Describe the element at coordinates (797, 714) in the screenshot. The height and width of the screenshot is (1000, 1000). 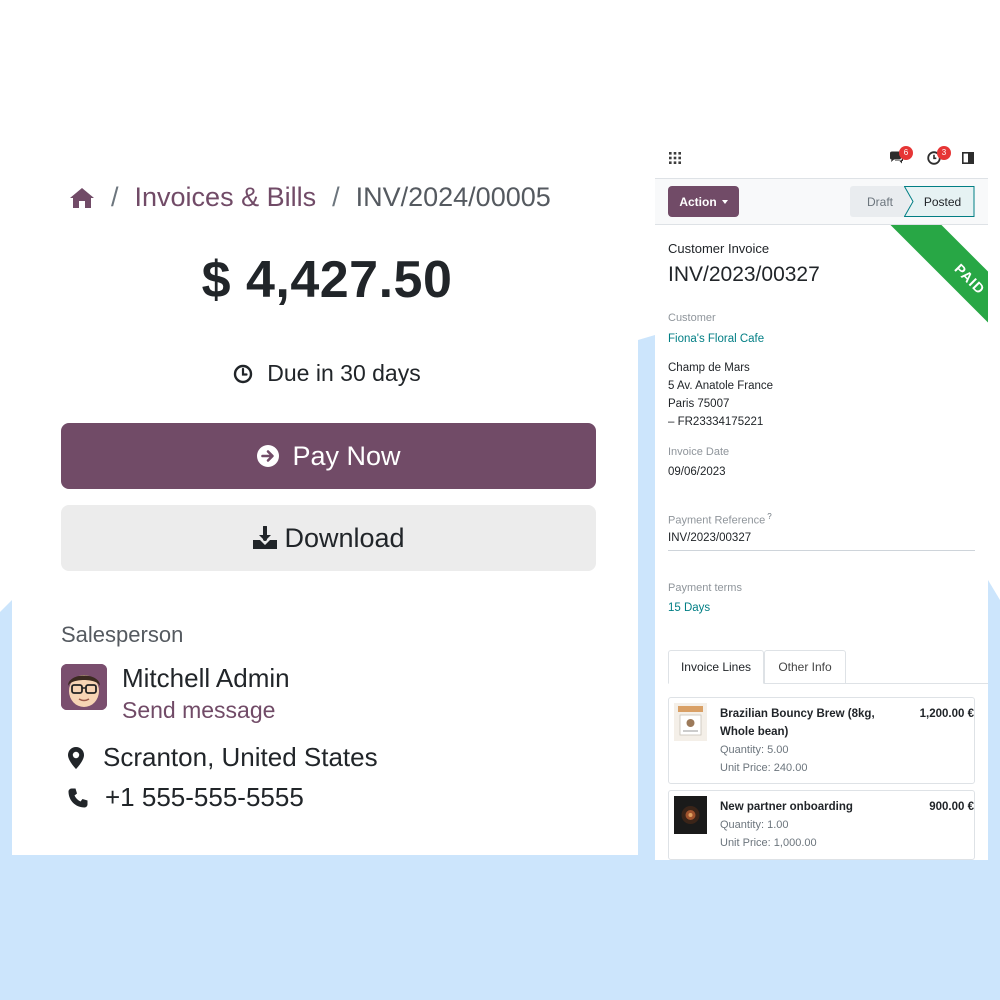
I see `line-product-name-1: Brazilian Bouncy Brew (8kg,` at that location.